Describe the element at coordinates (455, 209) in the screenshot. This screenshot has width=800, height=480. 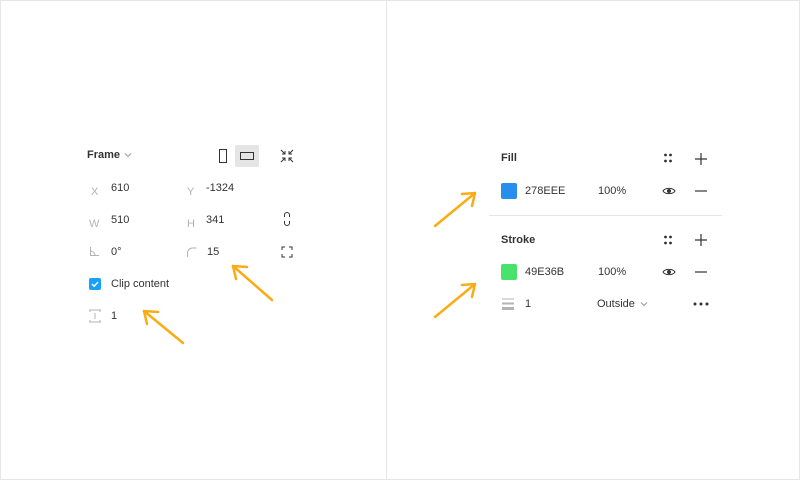
I see `arrow-icon-fill` at that location.